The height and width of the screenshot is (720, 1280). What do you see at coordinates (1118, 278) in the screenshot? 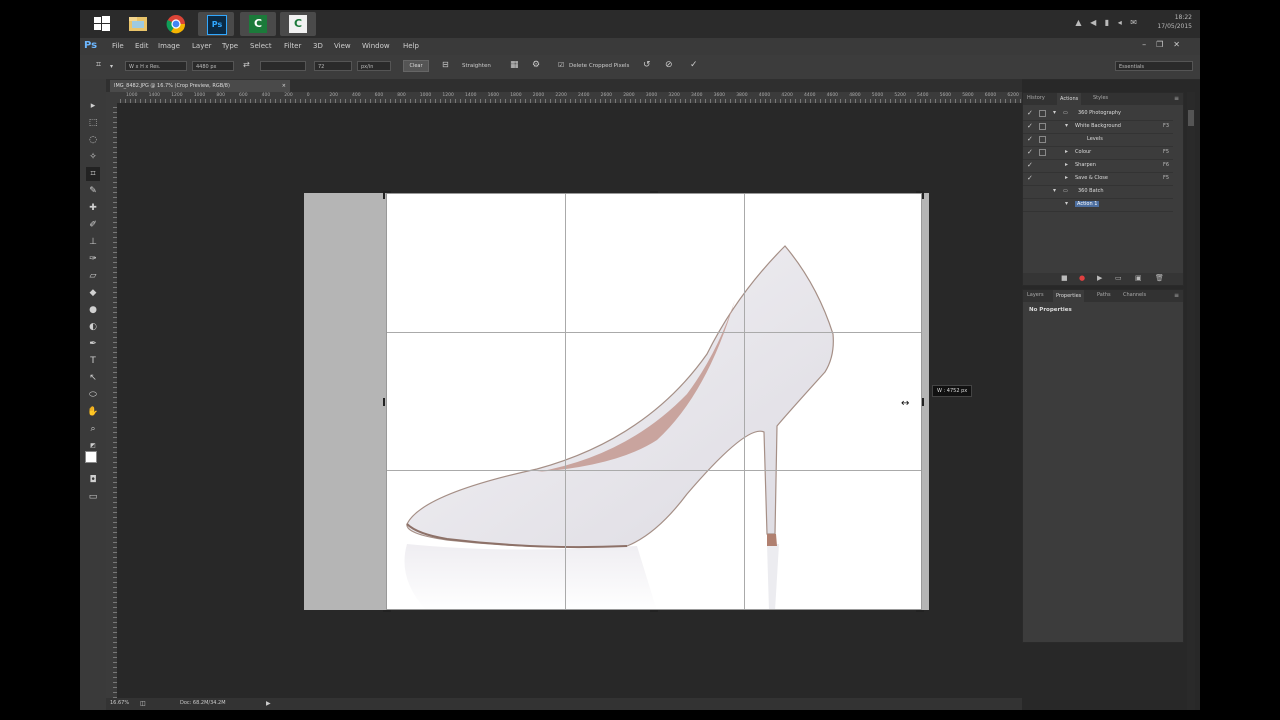
I see `new-set-icon: ▭` at bounding box center [1118, 278].